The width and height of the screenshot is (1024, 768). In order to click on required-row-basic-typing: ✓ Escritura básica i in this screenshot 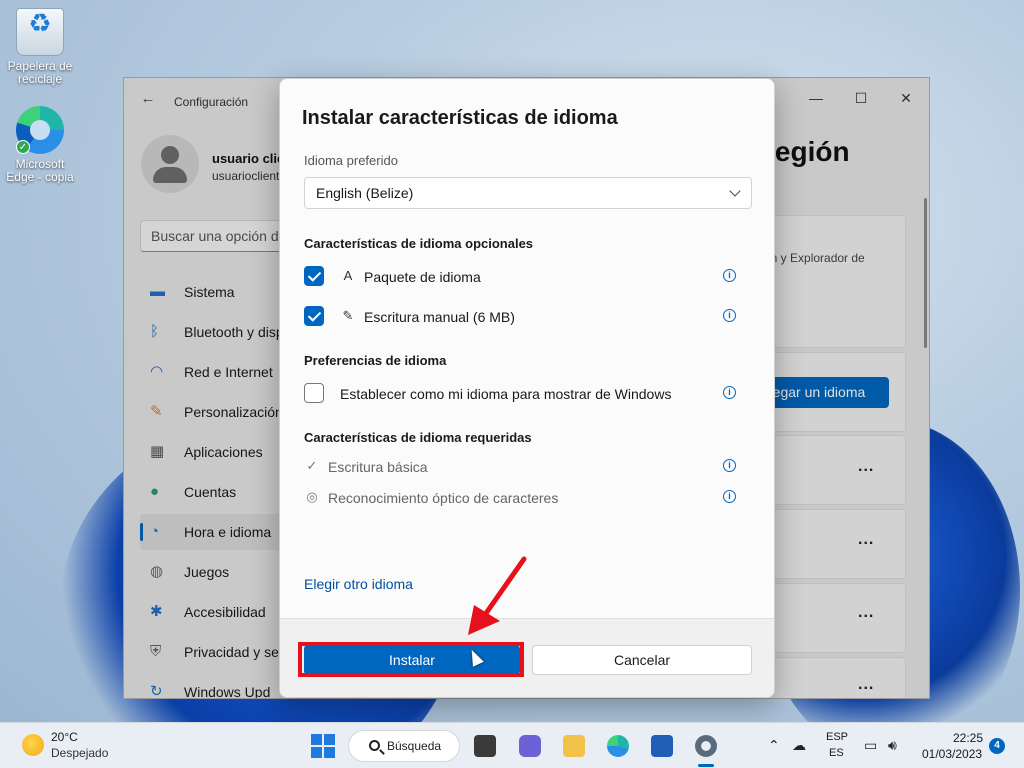, I will do `click(528, 467)`.